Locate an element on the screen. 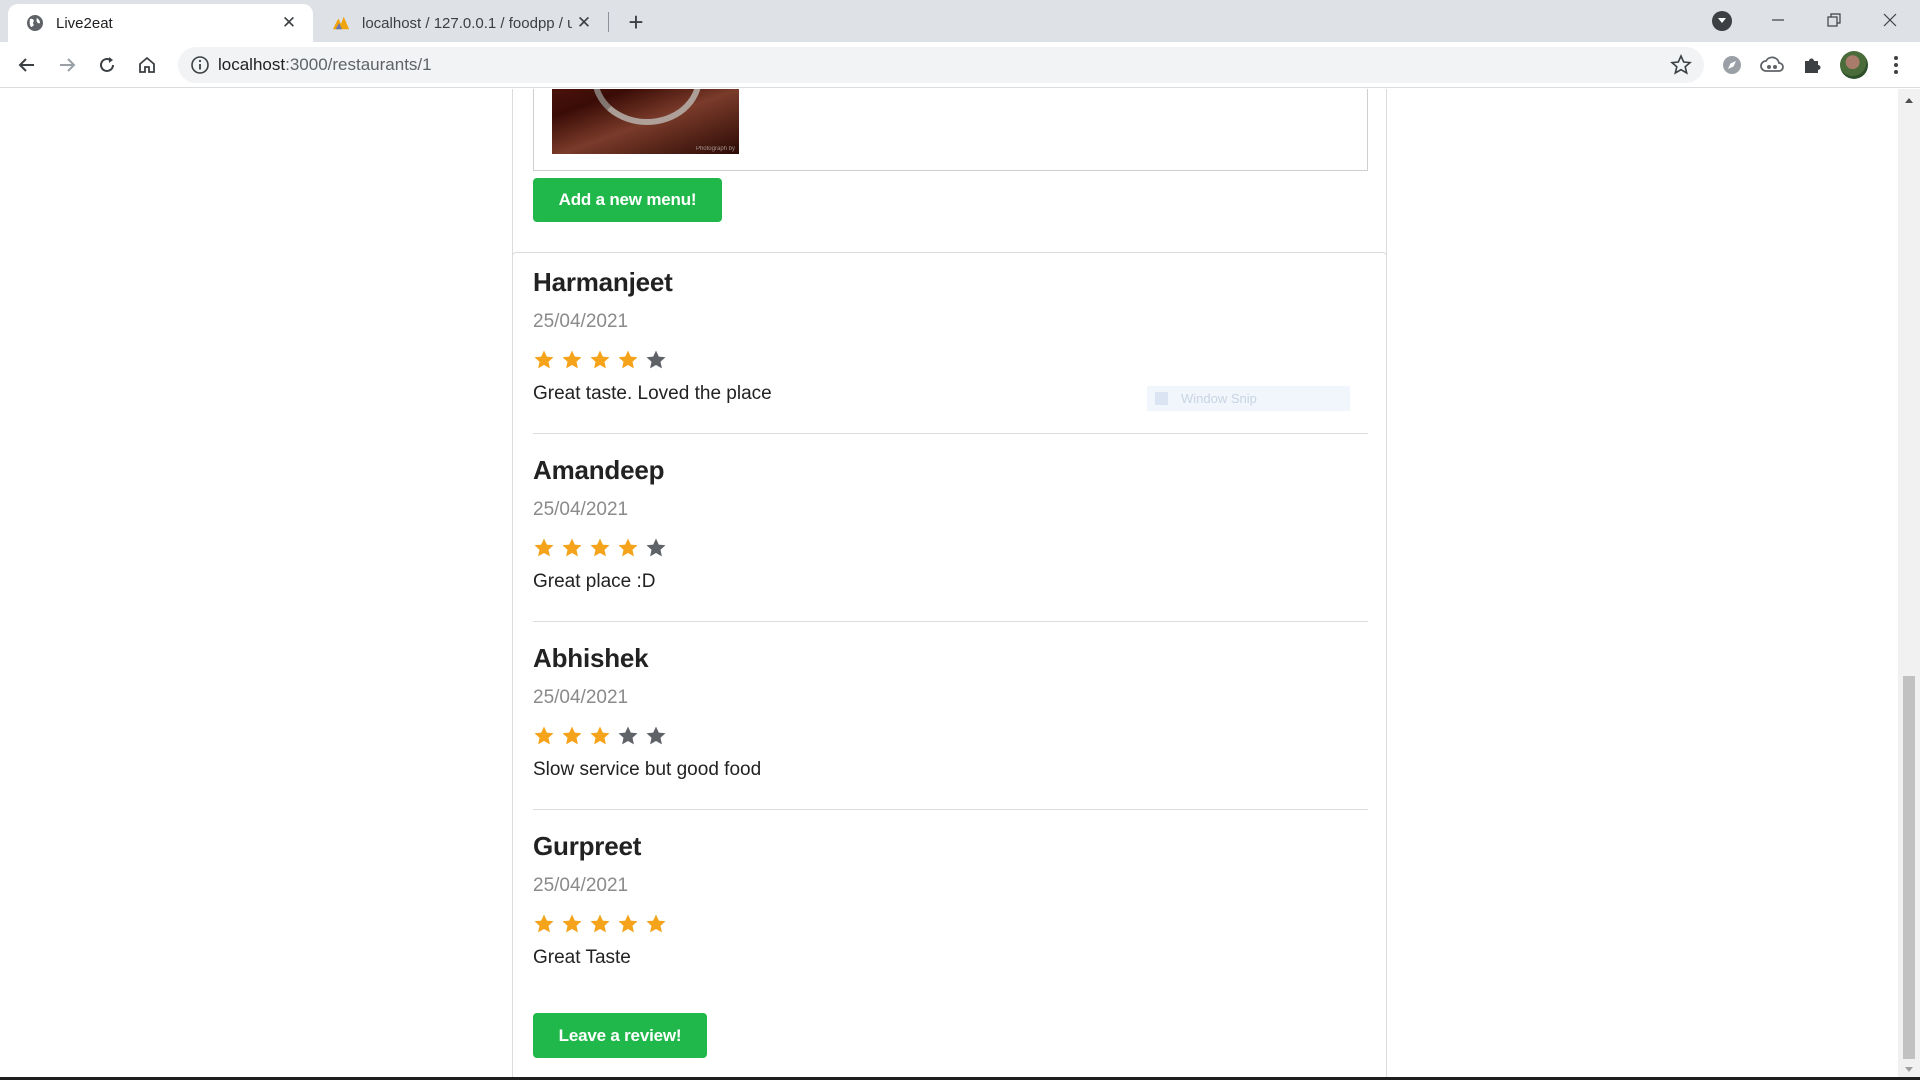 This screenshot has width=1920, height=1080. review-comment: Slow service but good food is located at coordinates (647, 769).